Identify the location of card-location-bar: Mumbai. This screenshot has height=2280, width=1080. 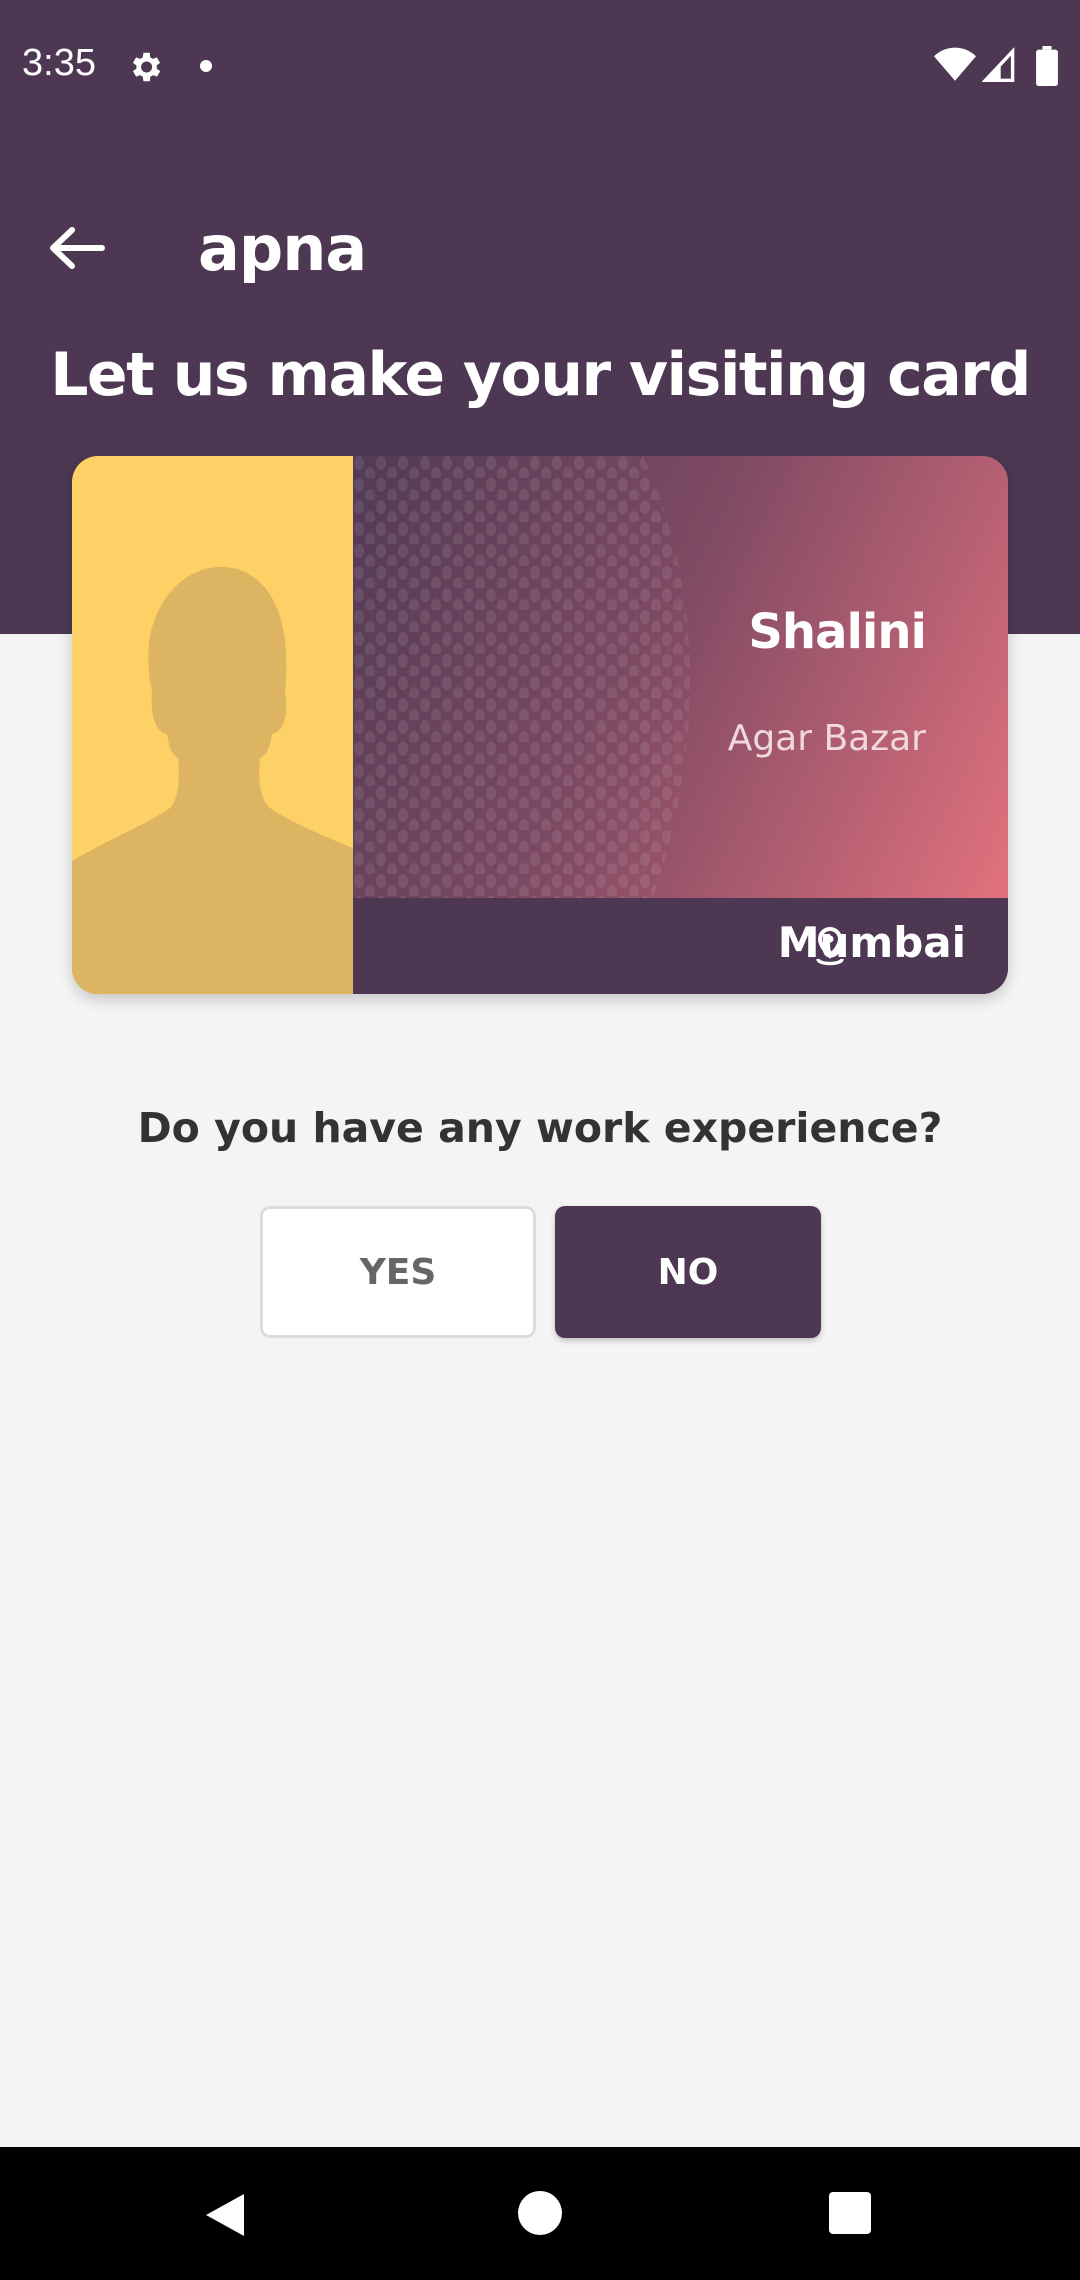
(680, 946).